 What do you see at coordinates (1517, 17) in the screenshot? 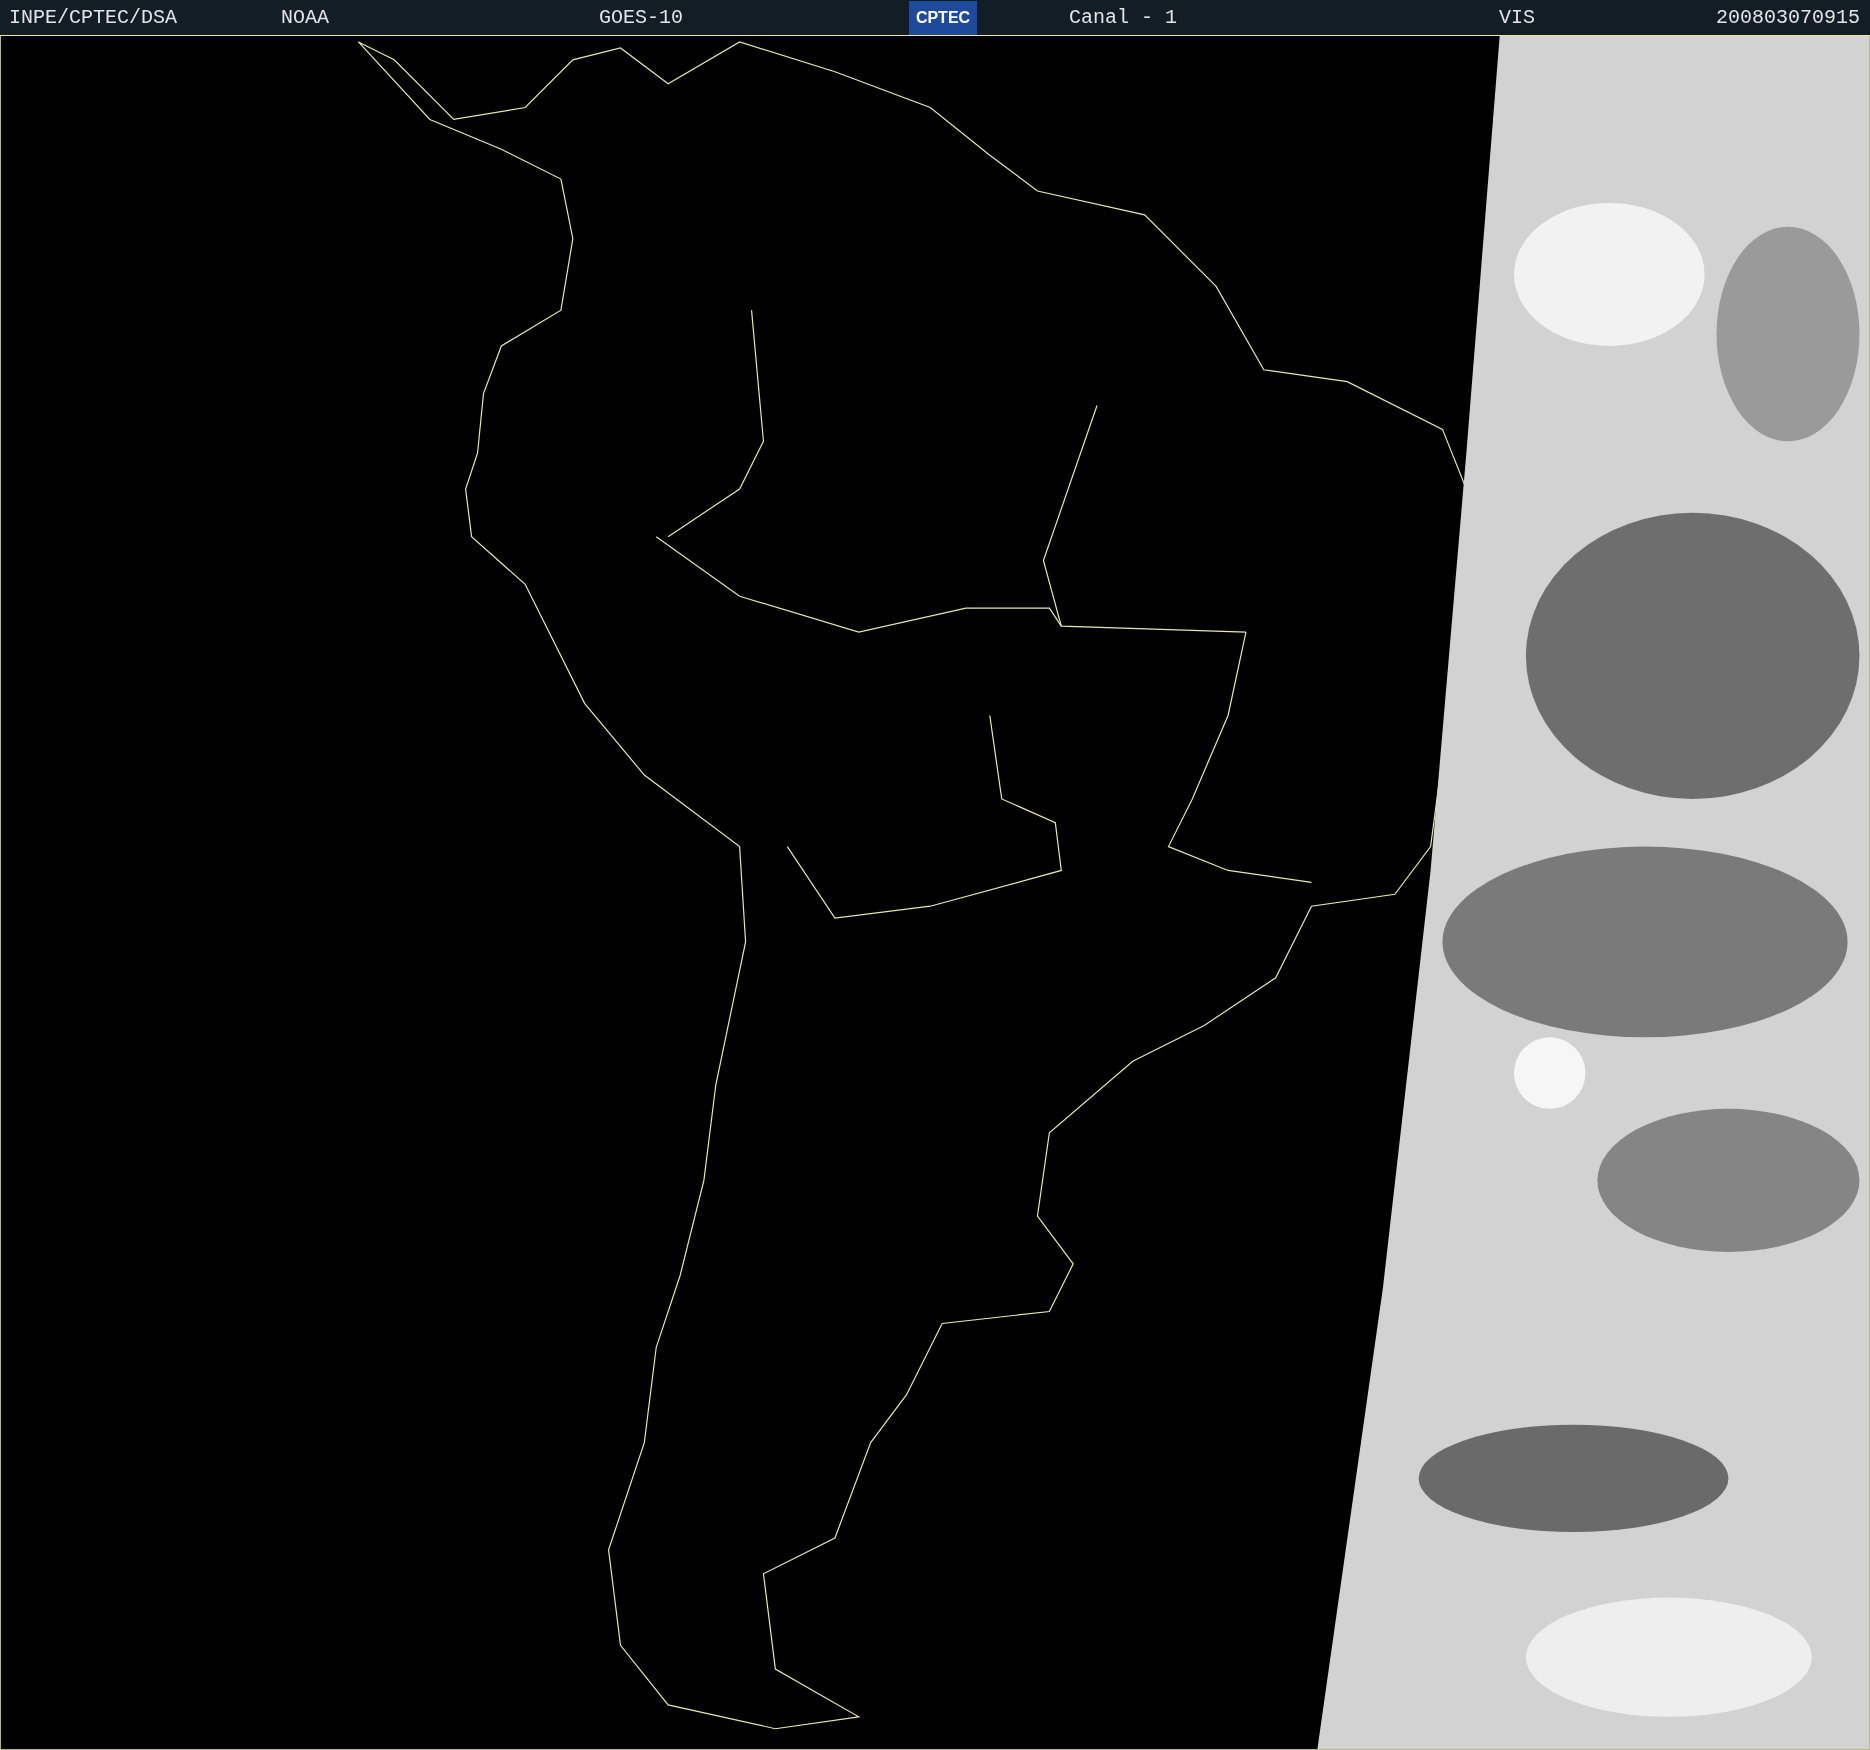
I see `header-label: VIS` at bounding box center [1517, 17].